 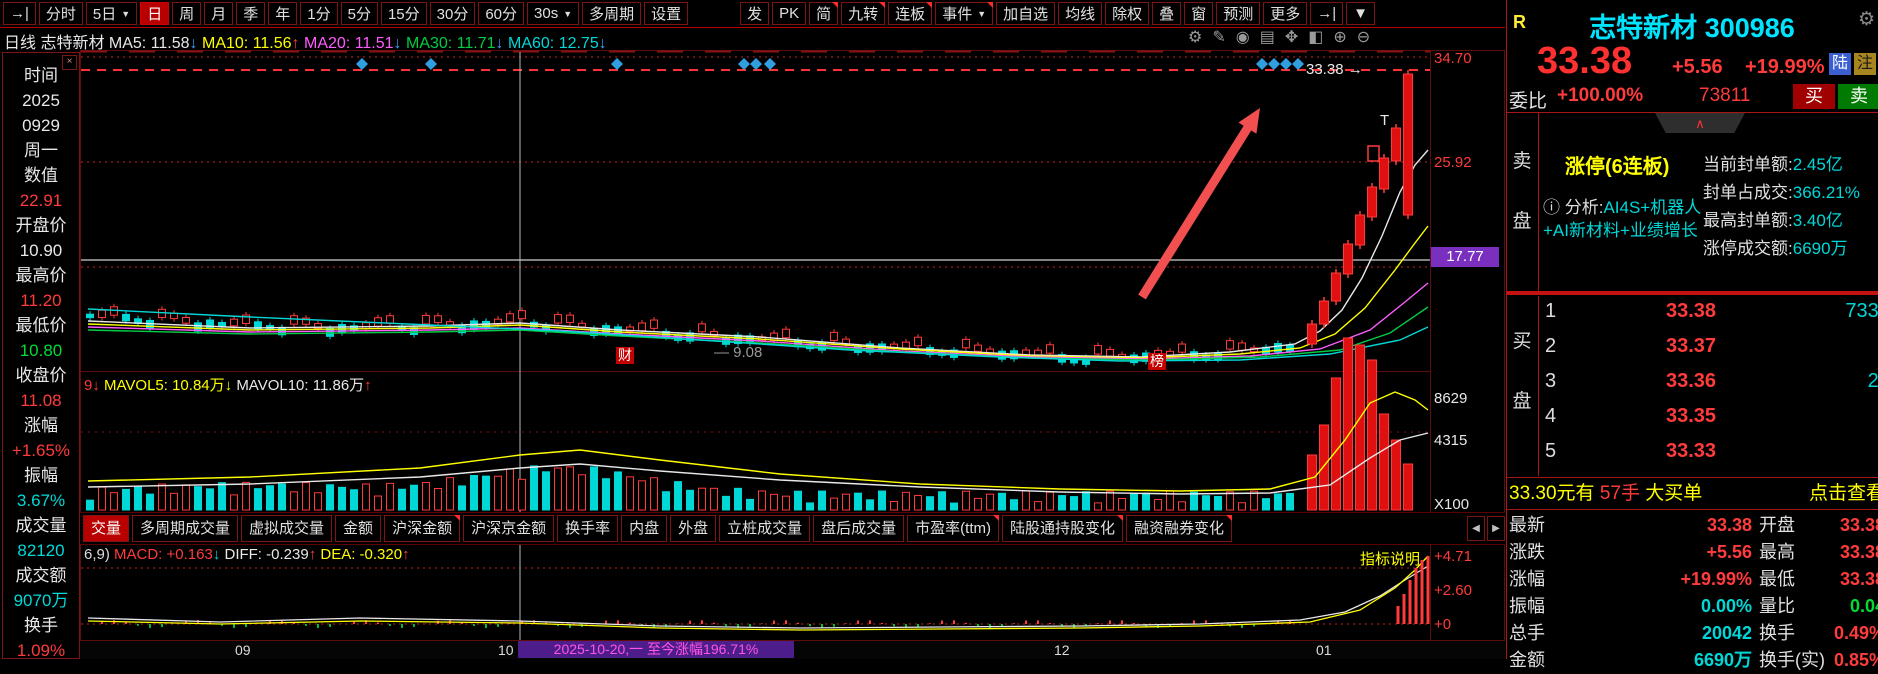 I want to click on period-tab-30分: 30分, so click(x=452, y=13).